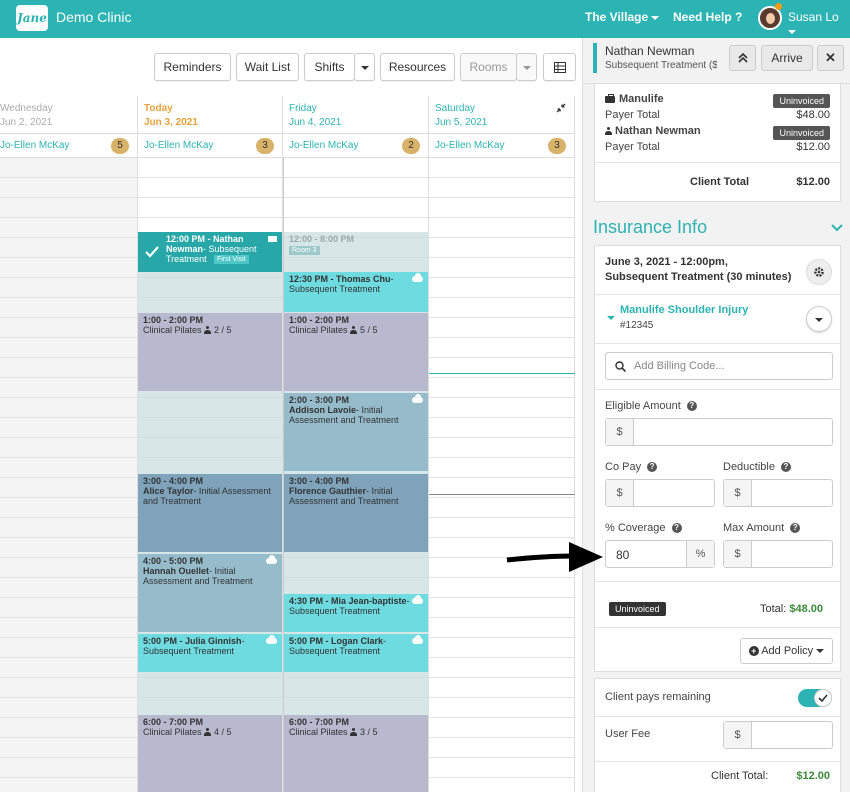 The image size is (850, 792). What do you see at coordinates (813, 182) in the screenshot?
I see `client-total-value: $12.00` at bounding box center [813, 182].